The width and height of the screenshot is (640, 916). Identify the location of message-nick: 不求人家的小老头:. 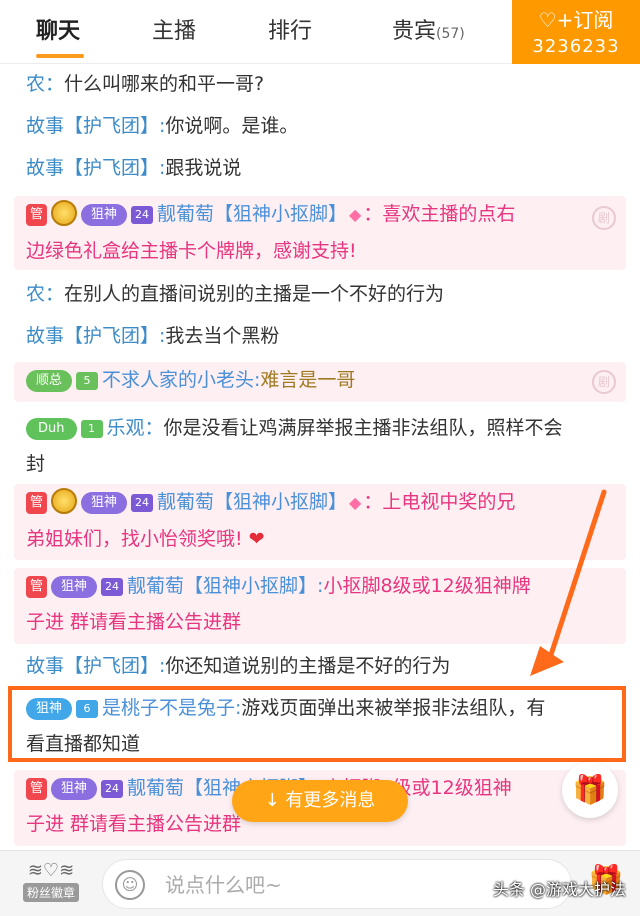
(181, 380).